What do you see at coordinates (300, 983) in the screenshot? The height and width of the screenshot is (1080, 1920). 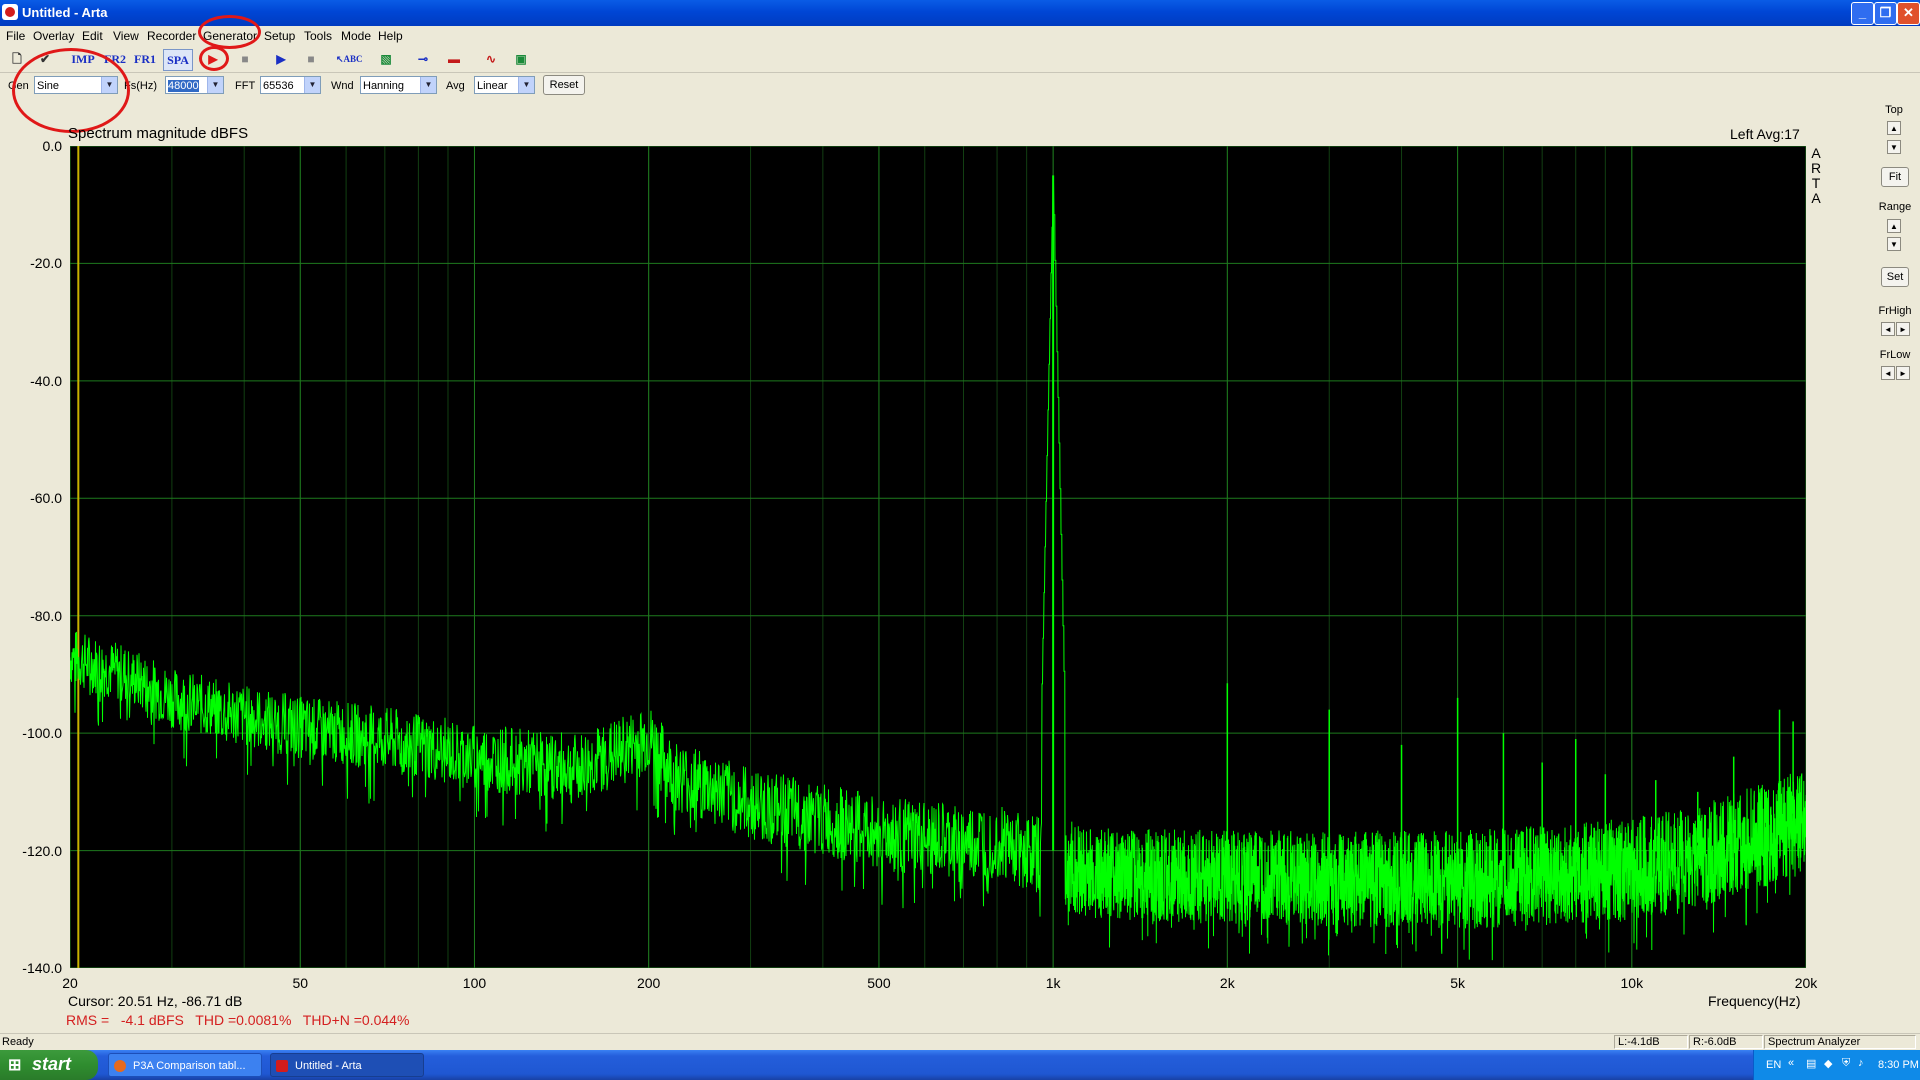 I see `x-tick-label: 50` at bounding box center [300, 983].